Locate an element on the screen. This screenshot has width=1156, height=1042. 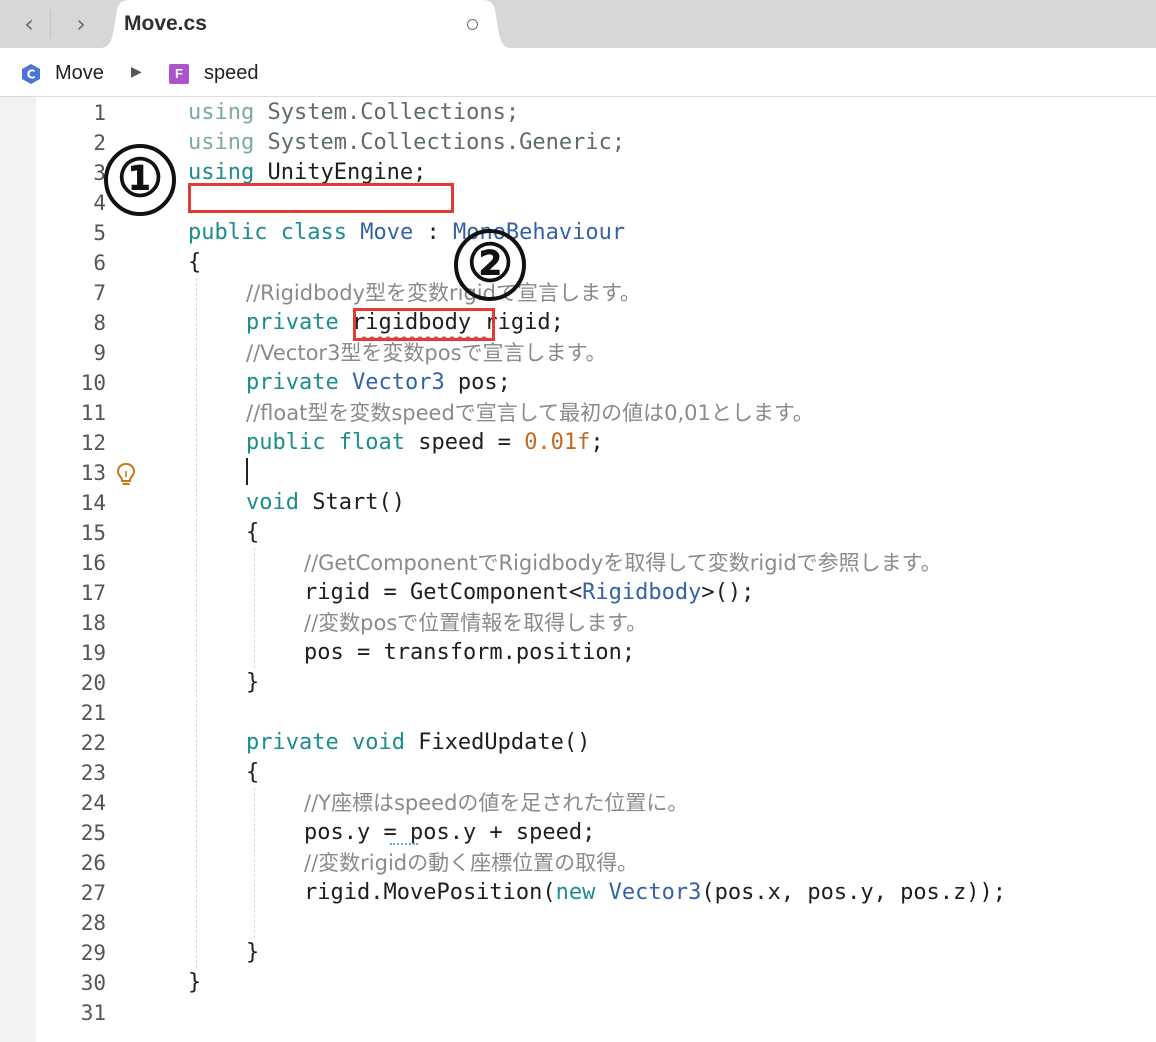
code-text: //float型を変数speedで宣言して最初の値は0,01とします。 is located at coordinates (530, 413).